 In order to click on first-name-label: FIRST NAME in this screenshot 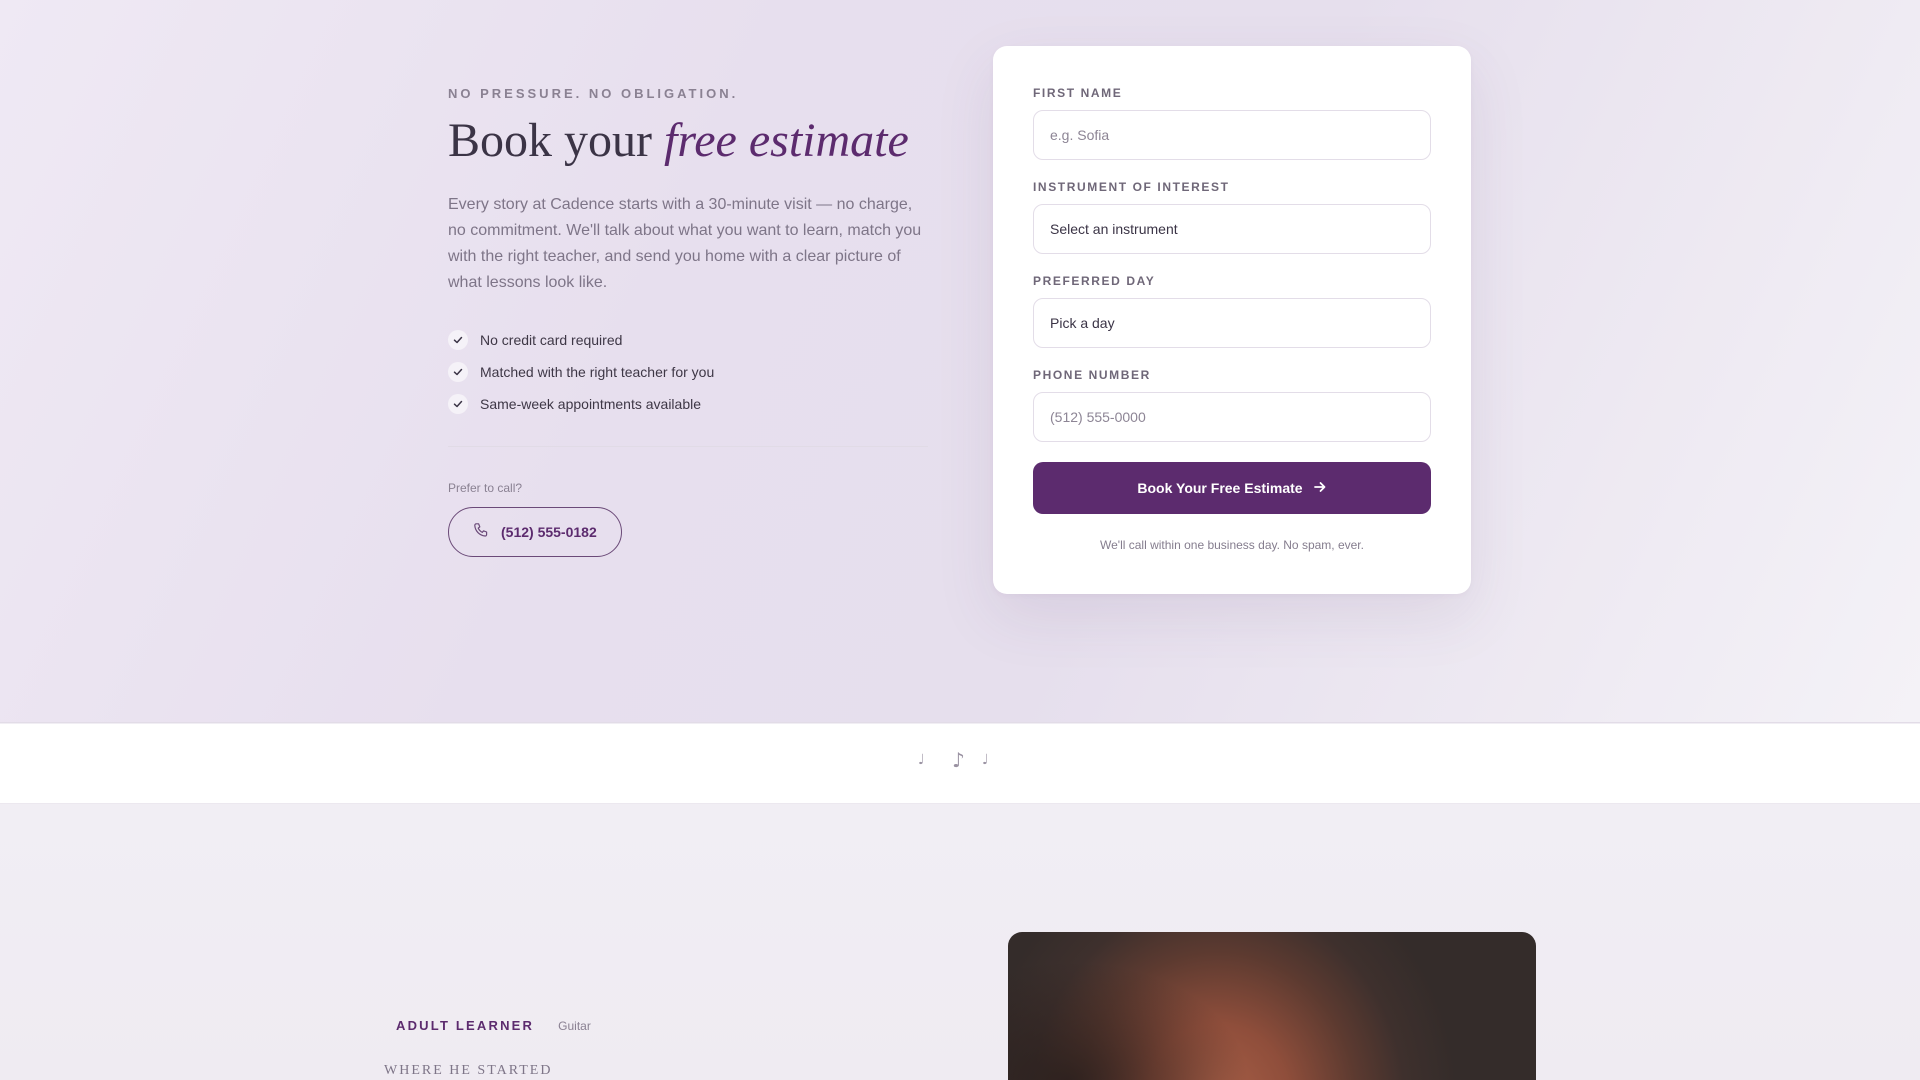, I will do `click(1078, 93)`.